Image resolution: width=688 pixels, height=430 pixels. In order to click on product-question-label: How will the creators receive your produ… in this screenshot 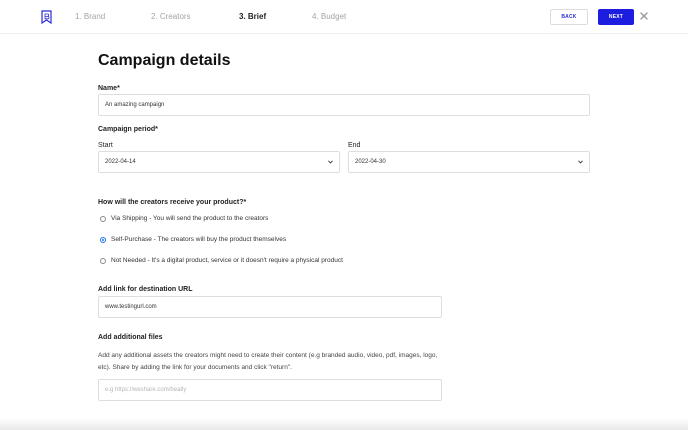, I will do `click(172, 202)`.